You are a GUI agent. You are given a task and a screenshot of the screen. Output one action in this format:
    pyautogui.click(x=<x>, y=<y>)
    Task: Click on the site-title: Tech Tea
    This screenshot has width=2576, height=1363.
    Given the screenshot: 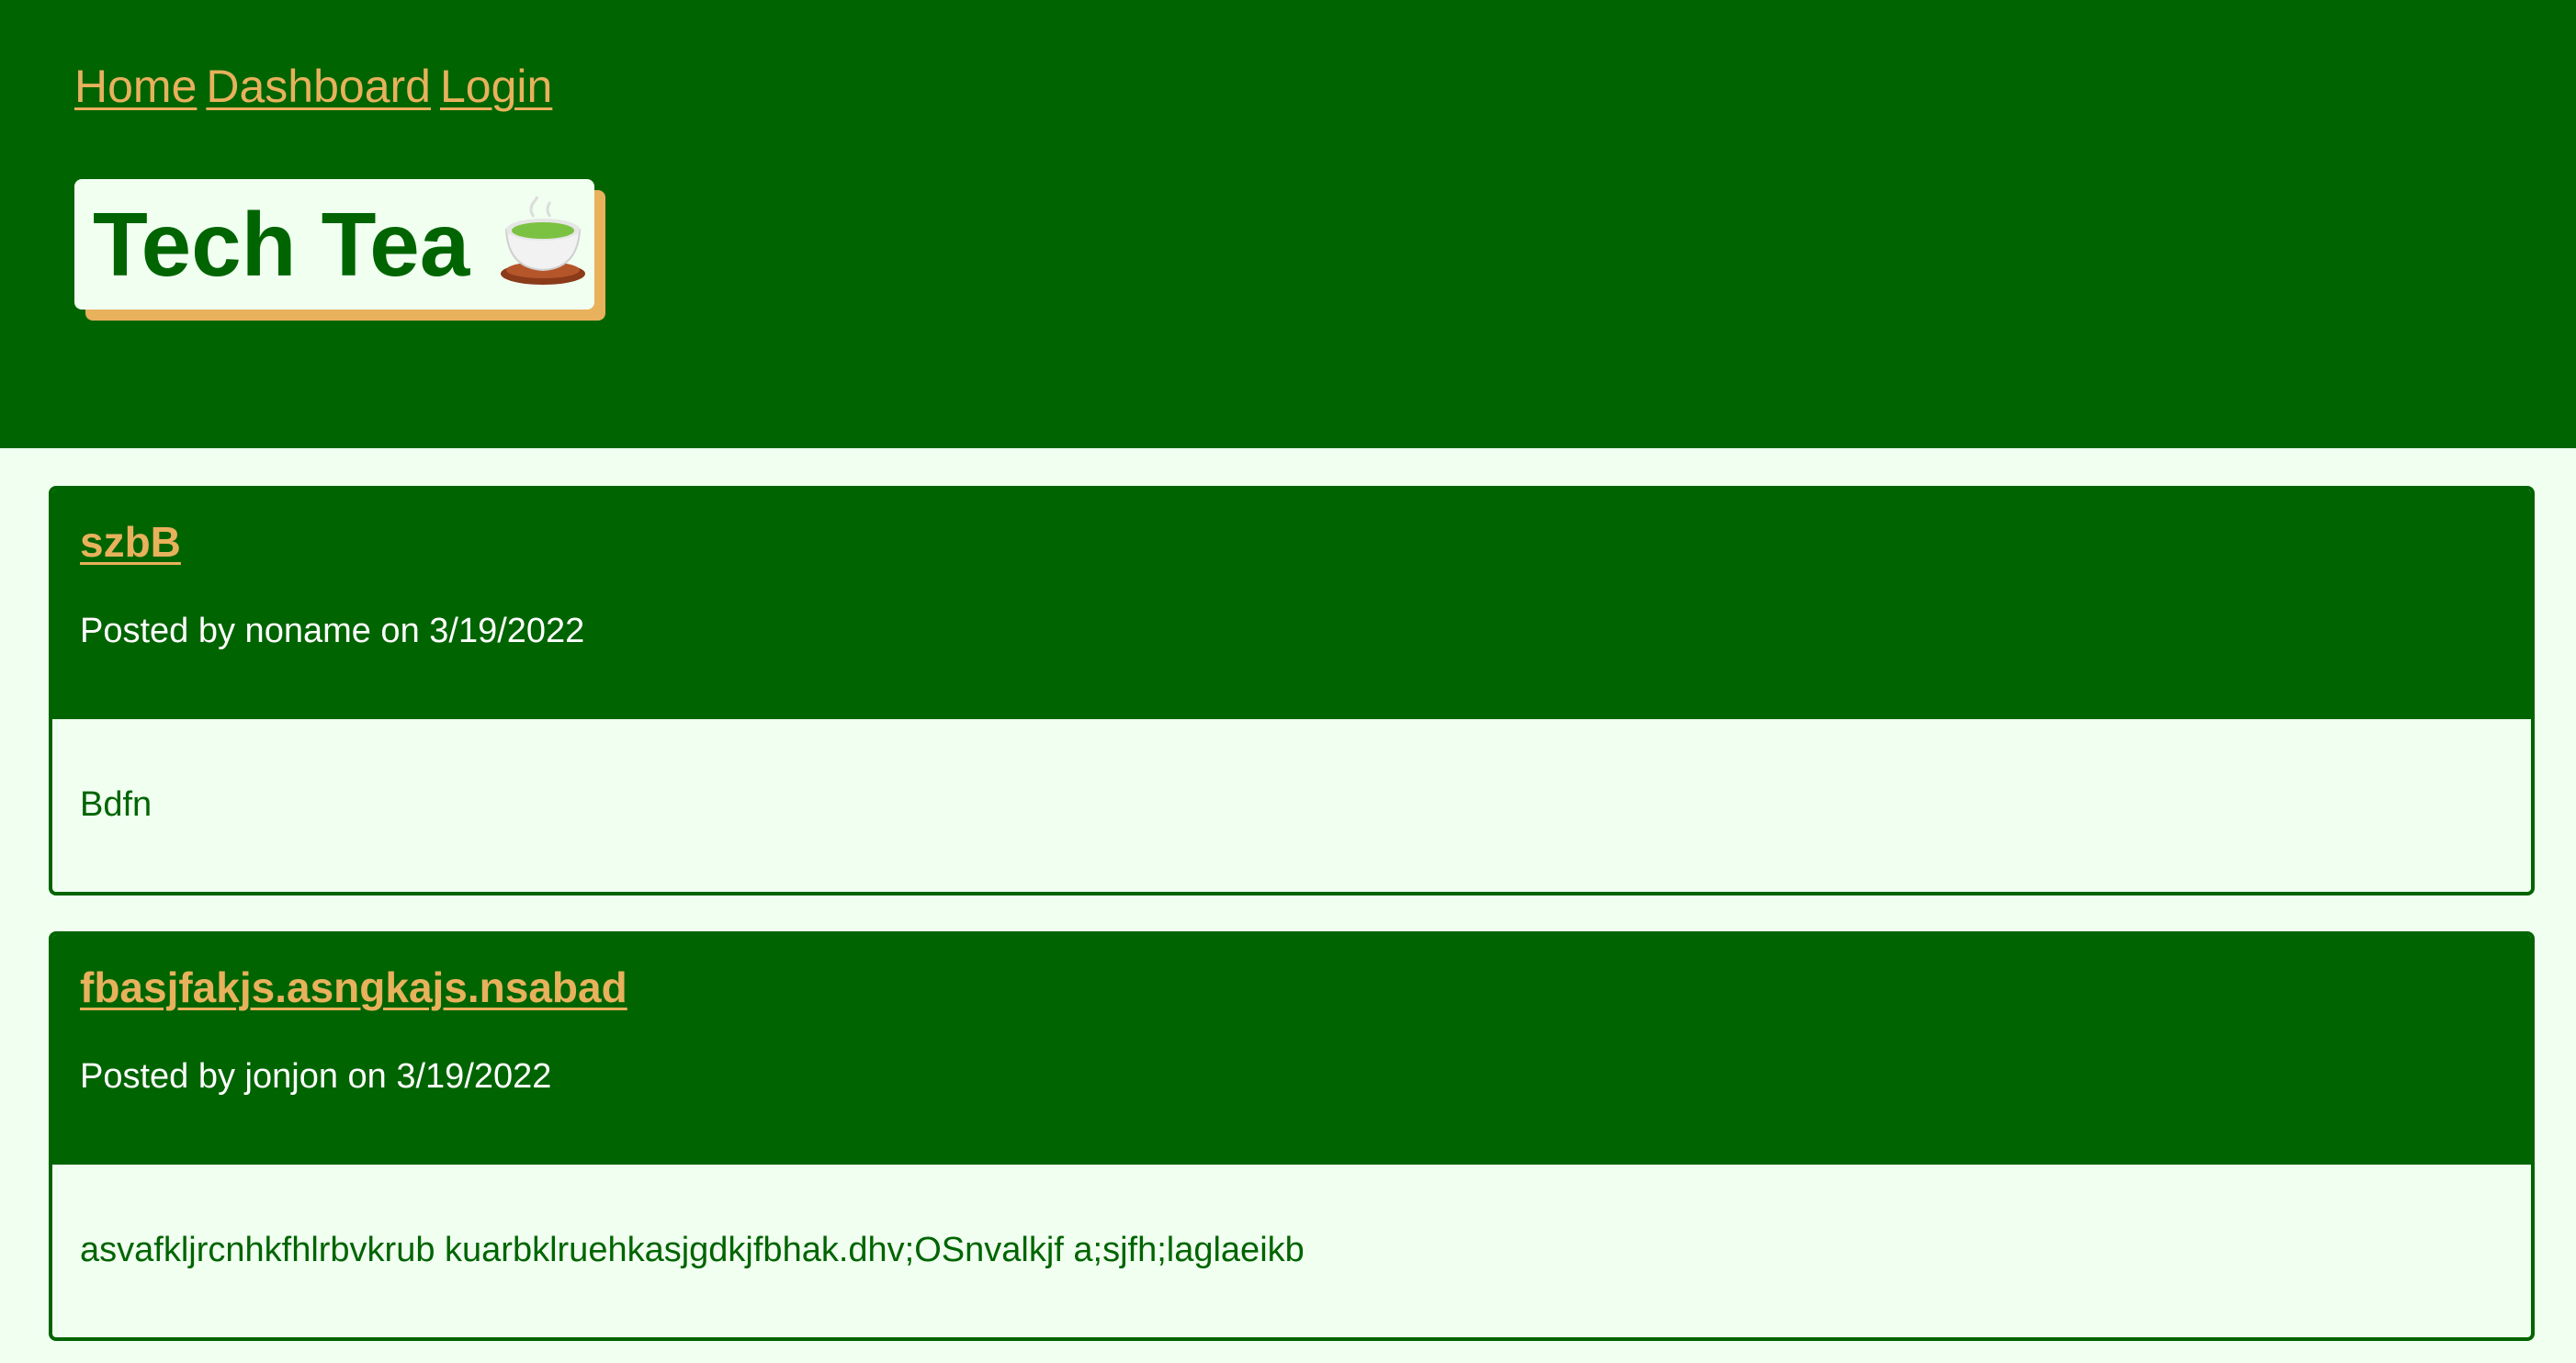 What is the action you would take?
    pyautogui.click(x=281, y=244)
    